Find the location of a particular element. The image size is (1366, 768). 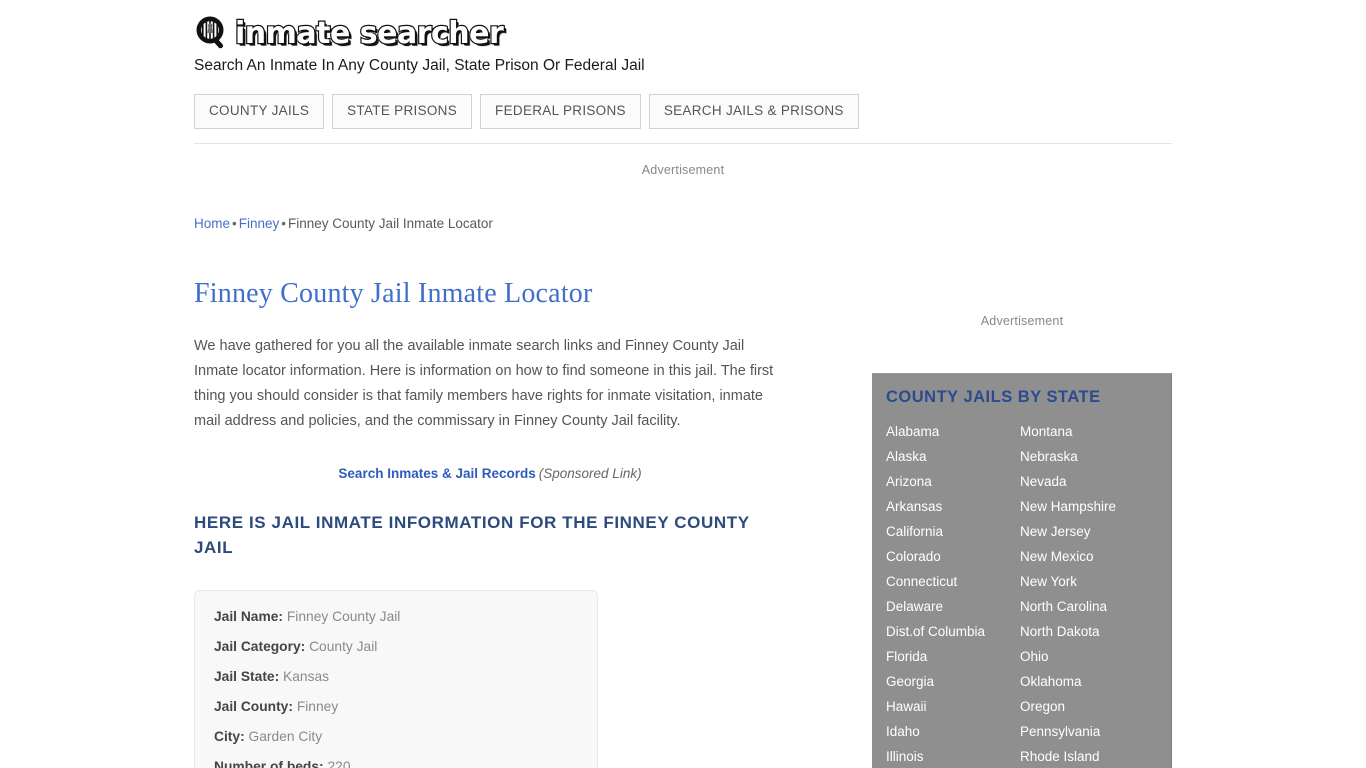

breadcrumb-home: Home is located at coordinates (212, 223).